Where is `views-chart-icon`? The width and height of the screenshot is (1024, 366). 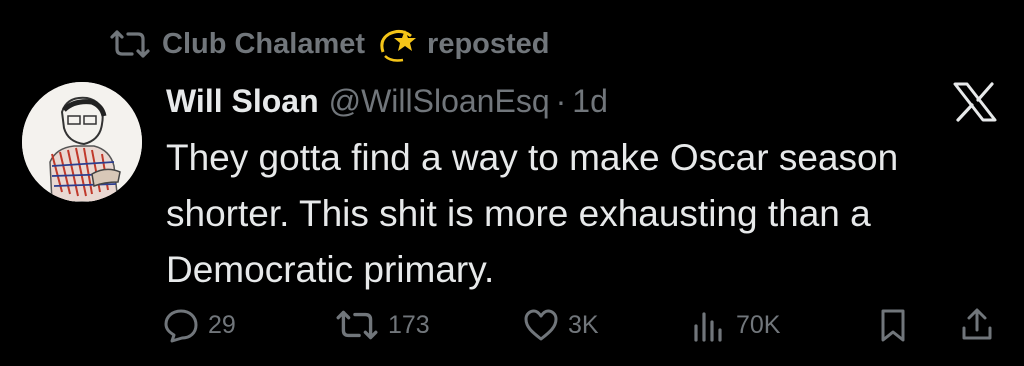
views-chart-icon is located at coordinates (708, 327).